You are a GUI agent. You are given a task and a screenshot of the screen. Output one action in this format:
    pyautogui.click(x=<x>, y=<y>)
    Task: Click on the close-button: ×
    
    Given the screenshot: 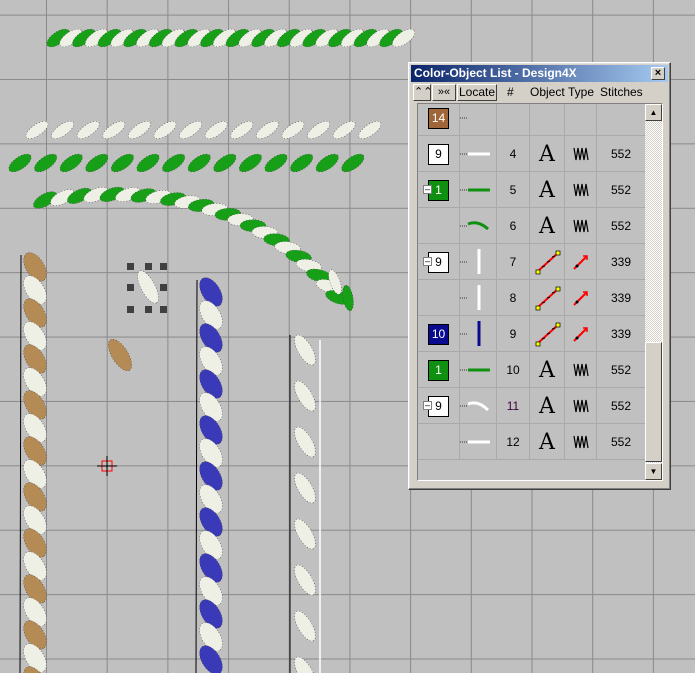 What is the action you would take?
    pyautogui.click(x=658, y=73)
    